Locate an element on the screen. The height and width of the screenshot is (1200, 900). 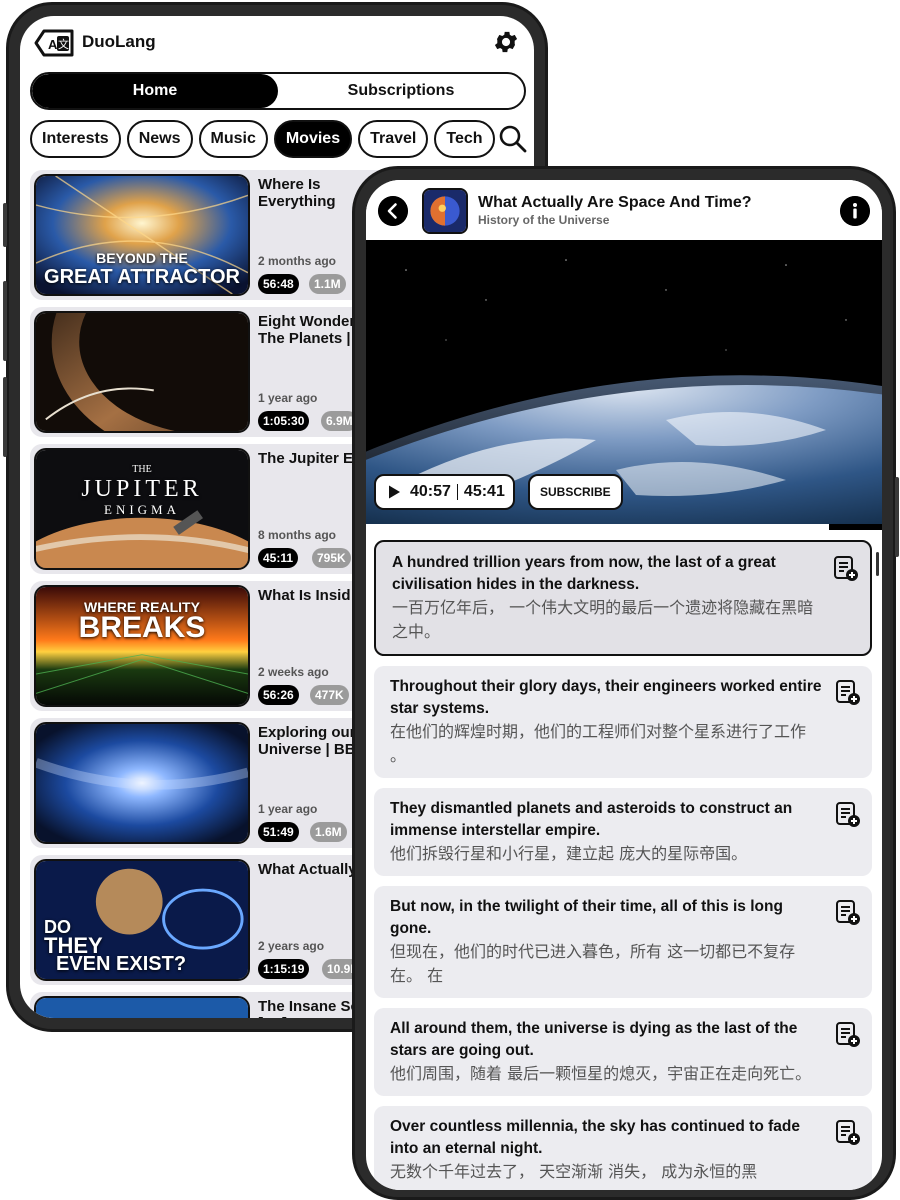
chip-tech: Tech is located at coordinates (464, 139).